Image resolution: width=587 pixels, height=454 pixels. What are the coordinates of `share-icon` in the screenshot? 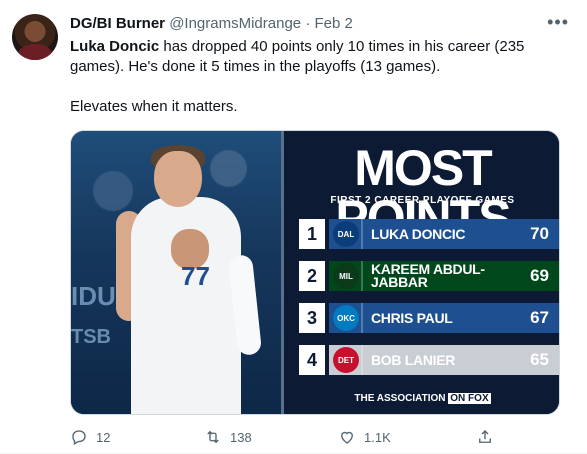 It's located at (485, 436).